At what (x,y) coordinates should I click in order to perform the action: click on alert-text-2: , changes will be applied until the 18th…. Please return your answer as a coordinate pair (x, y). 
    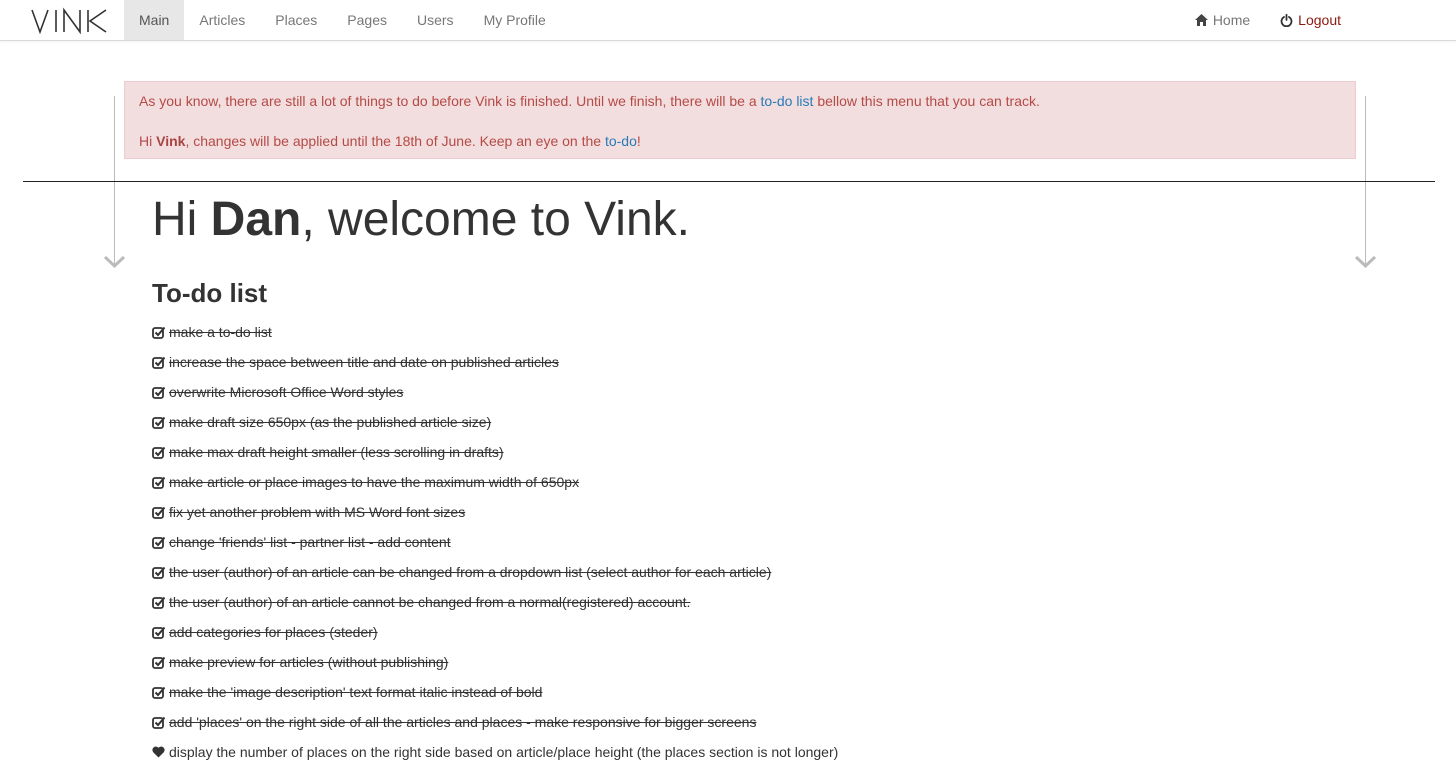
    Looking at the image, I should click on (395, 141).